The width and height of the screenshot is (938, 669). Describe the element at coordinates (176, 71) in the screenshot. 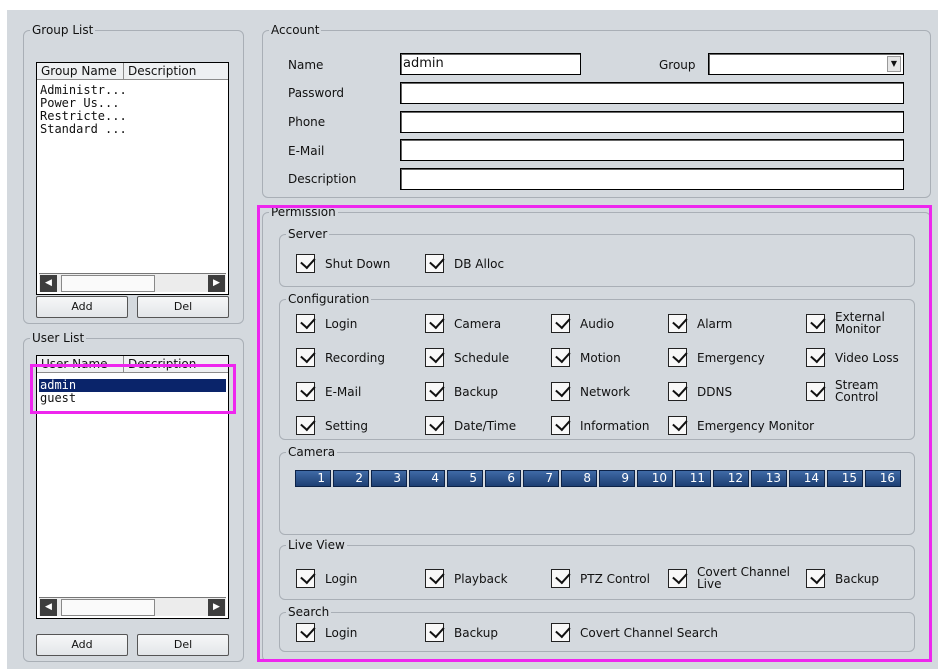

I see `column-description: Description` at that location.